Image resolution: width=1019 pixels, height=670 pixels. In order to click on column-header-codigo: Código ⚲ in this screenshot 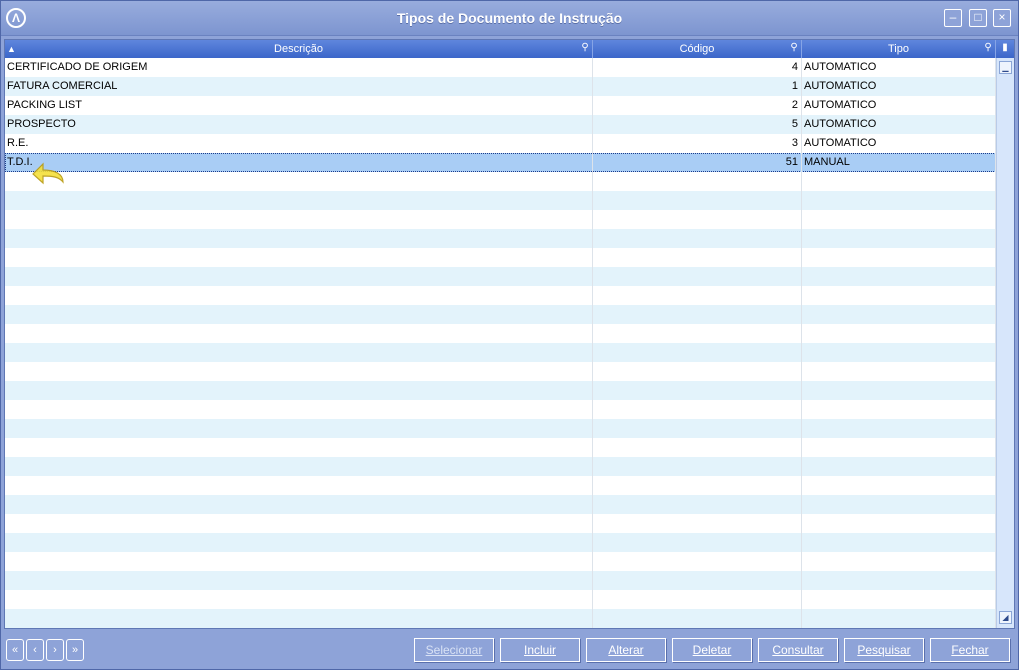, I will do `click(697, 49)`.